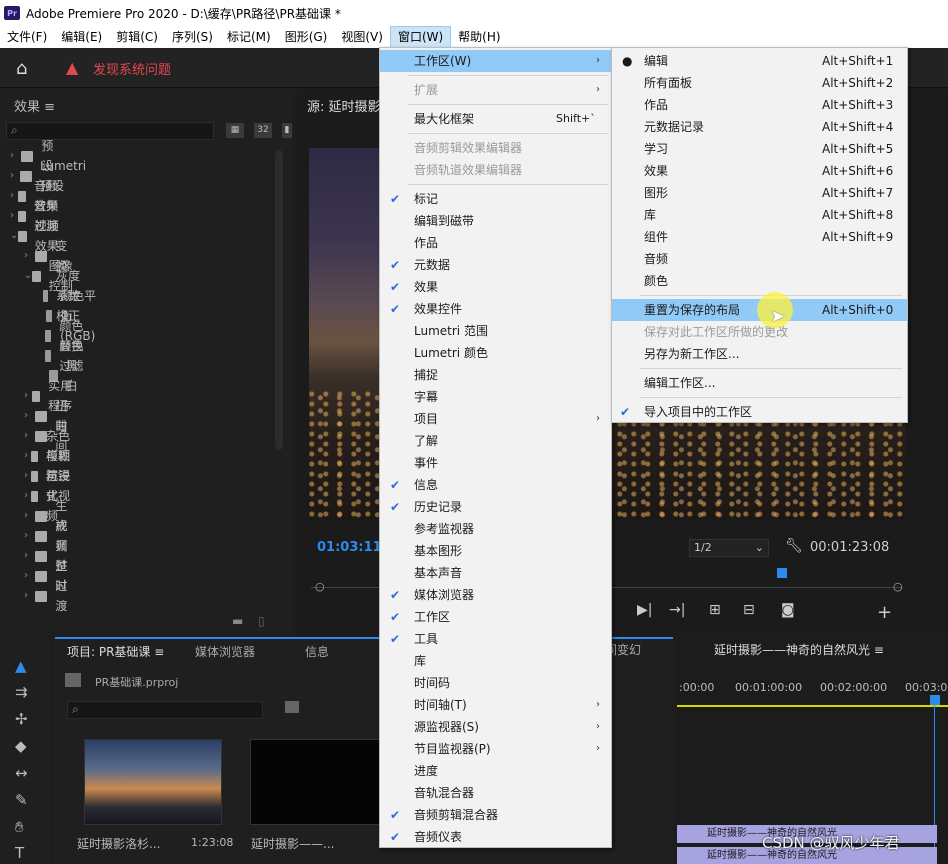 The height and width of the screenshot is (864, 948). What do you see at coordinates (495, 353) in the screenshot?
I see `window-menu-item: Lumetri 颜色` at bounding box center [495, 353].